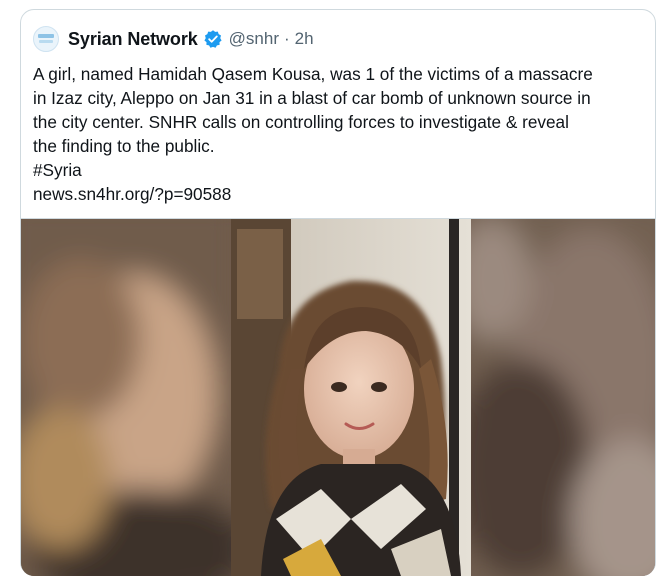 Image resolution: width=662 pixels, height=582 pixels. What do you see at coordinates (133, 39) in the screenshot?
I see `author-name: Syrian Network` at bounding box center [133, 39].